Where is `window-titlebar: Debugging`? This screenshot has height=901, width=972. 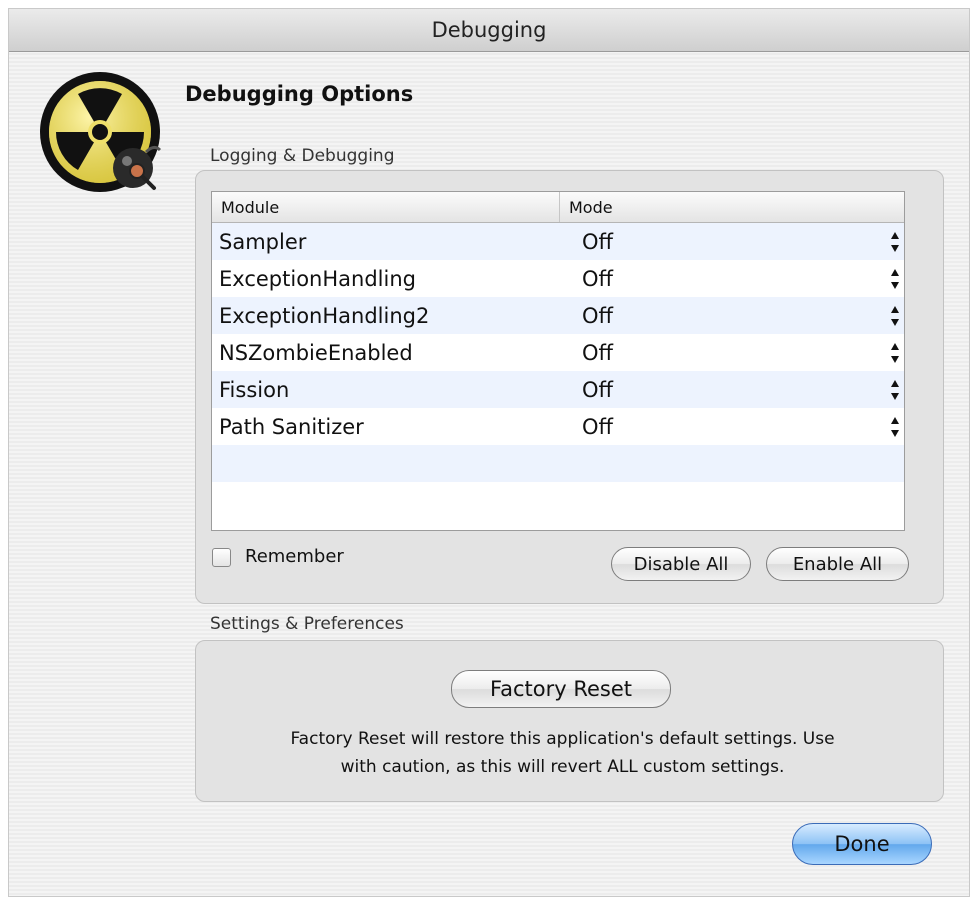 window-titlebar: Debugging is located at coordinates (489, 30).